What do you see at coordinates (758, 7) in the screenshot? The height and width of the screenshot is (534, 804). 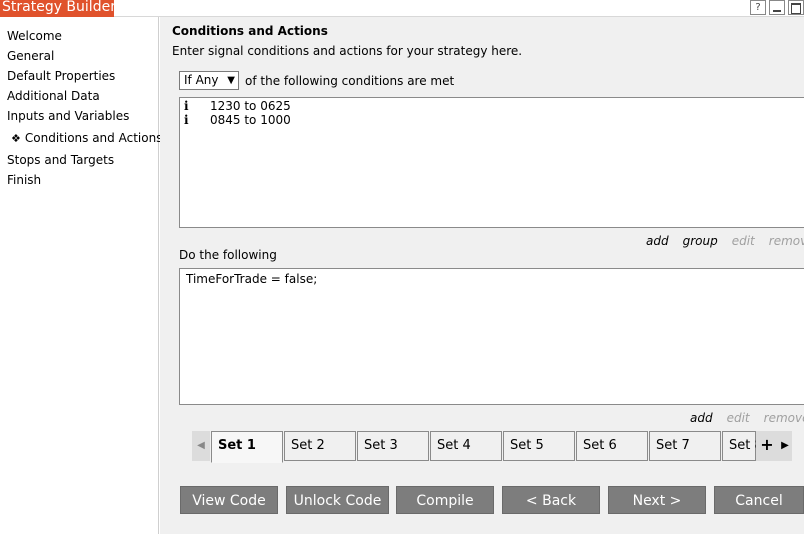 I see `help-button: ?` at bounding box center [758, 7].